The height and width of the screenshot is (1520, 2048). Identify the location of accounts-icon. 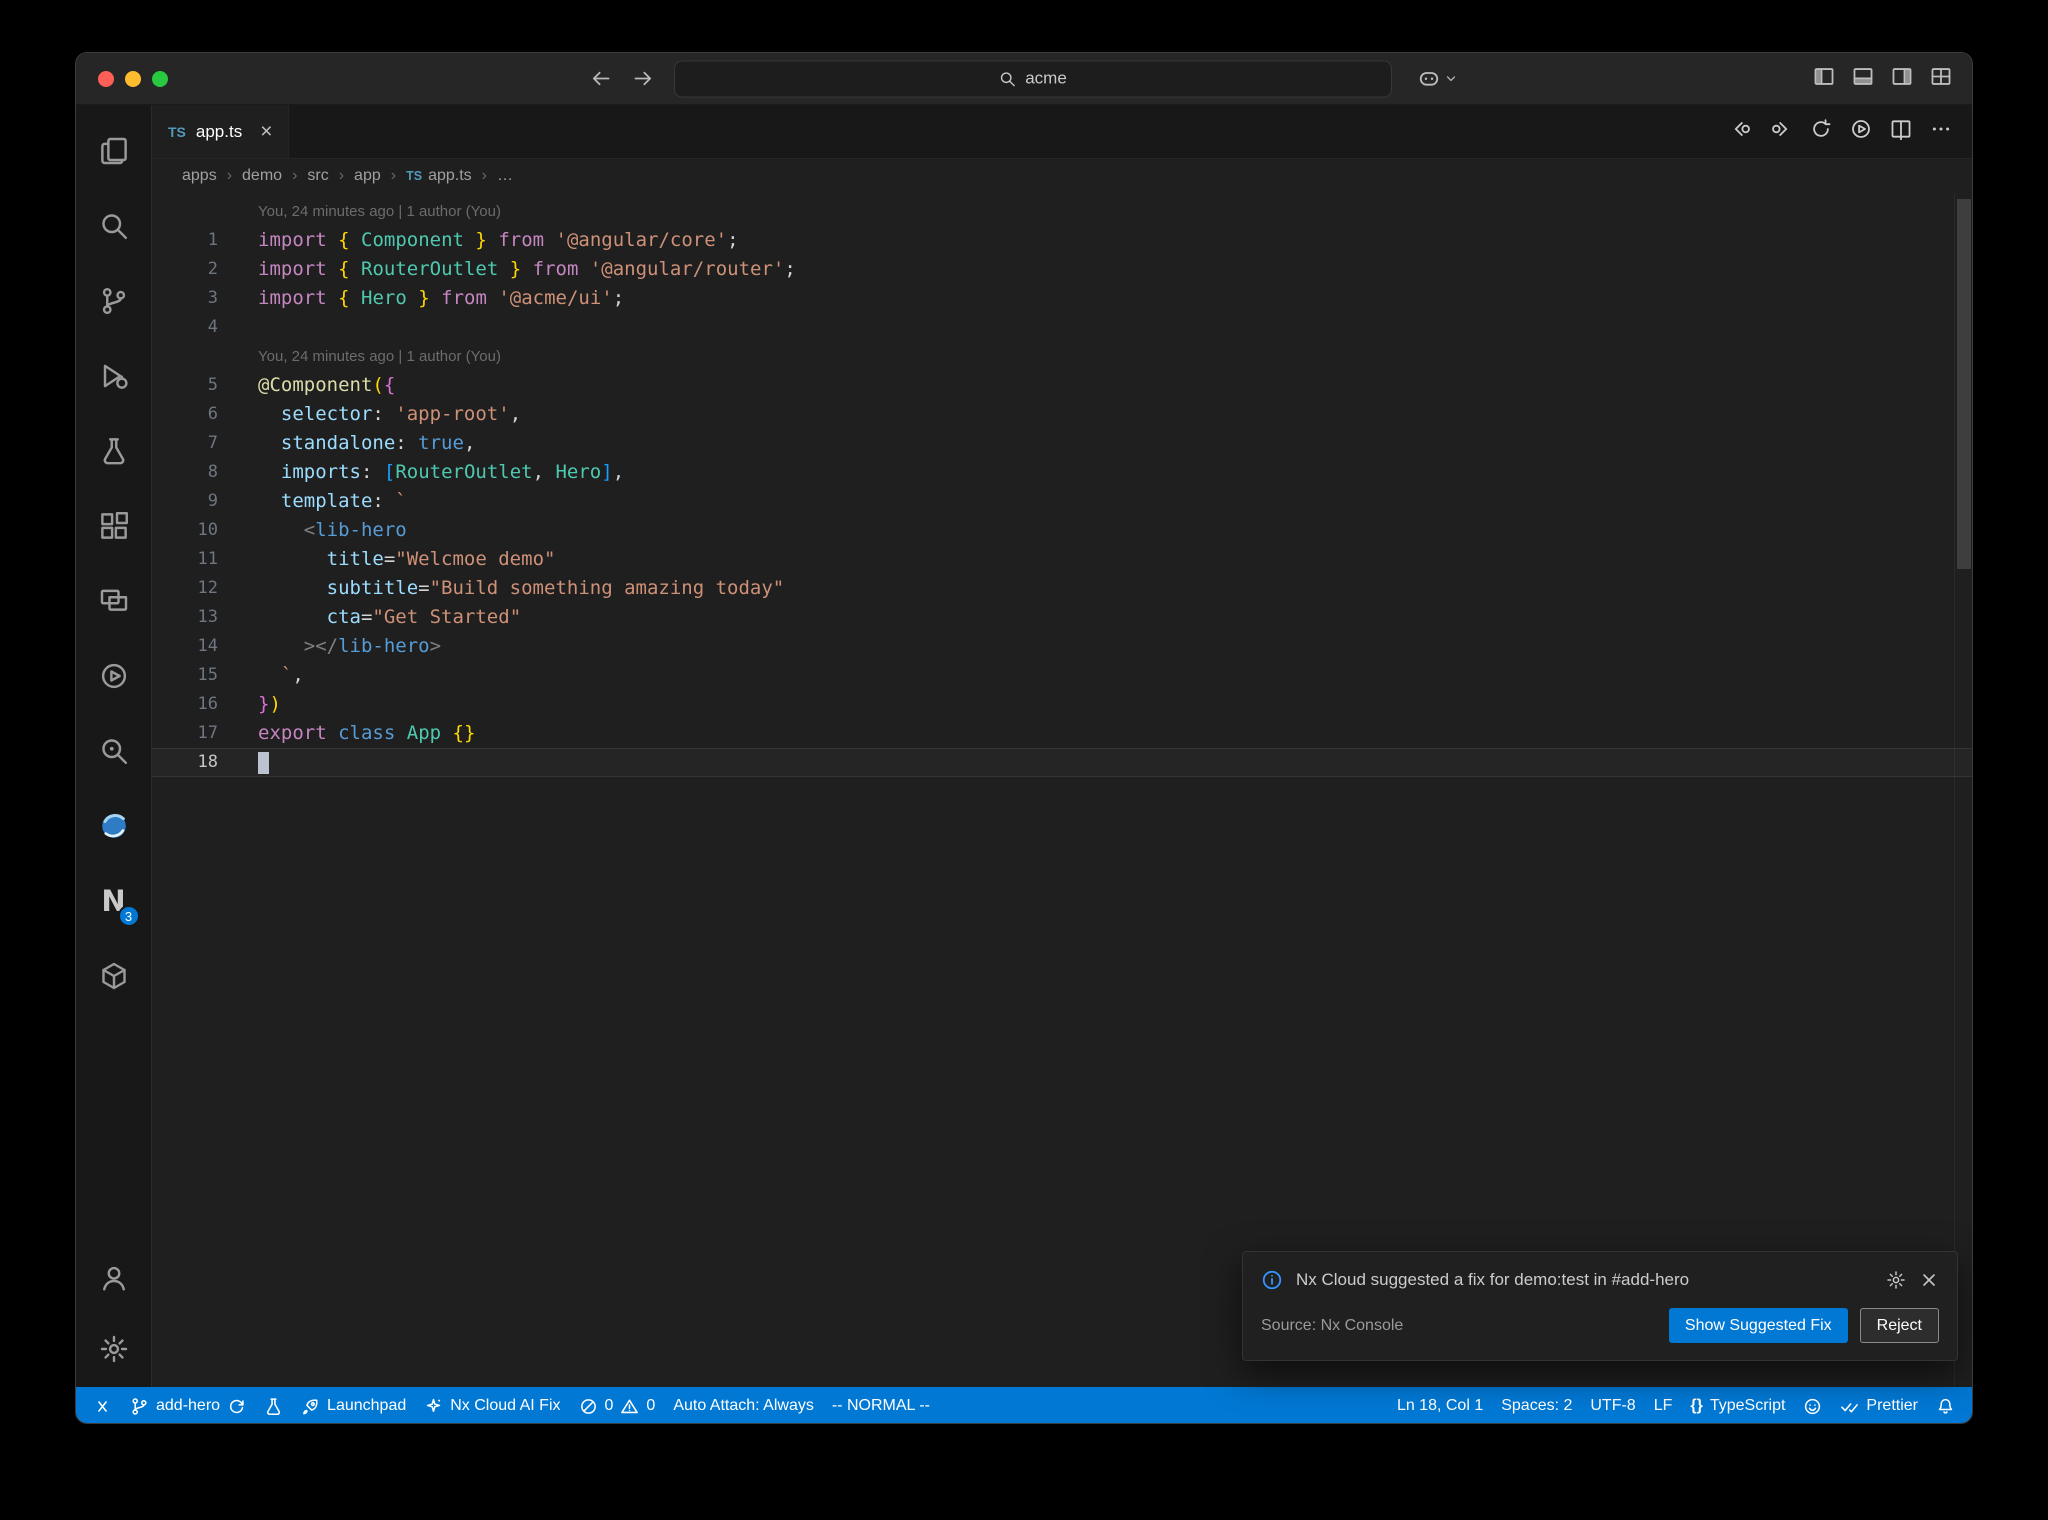
(114, 1278).